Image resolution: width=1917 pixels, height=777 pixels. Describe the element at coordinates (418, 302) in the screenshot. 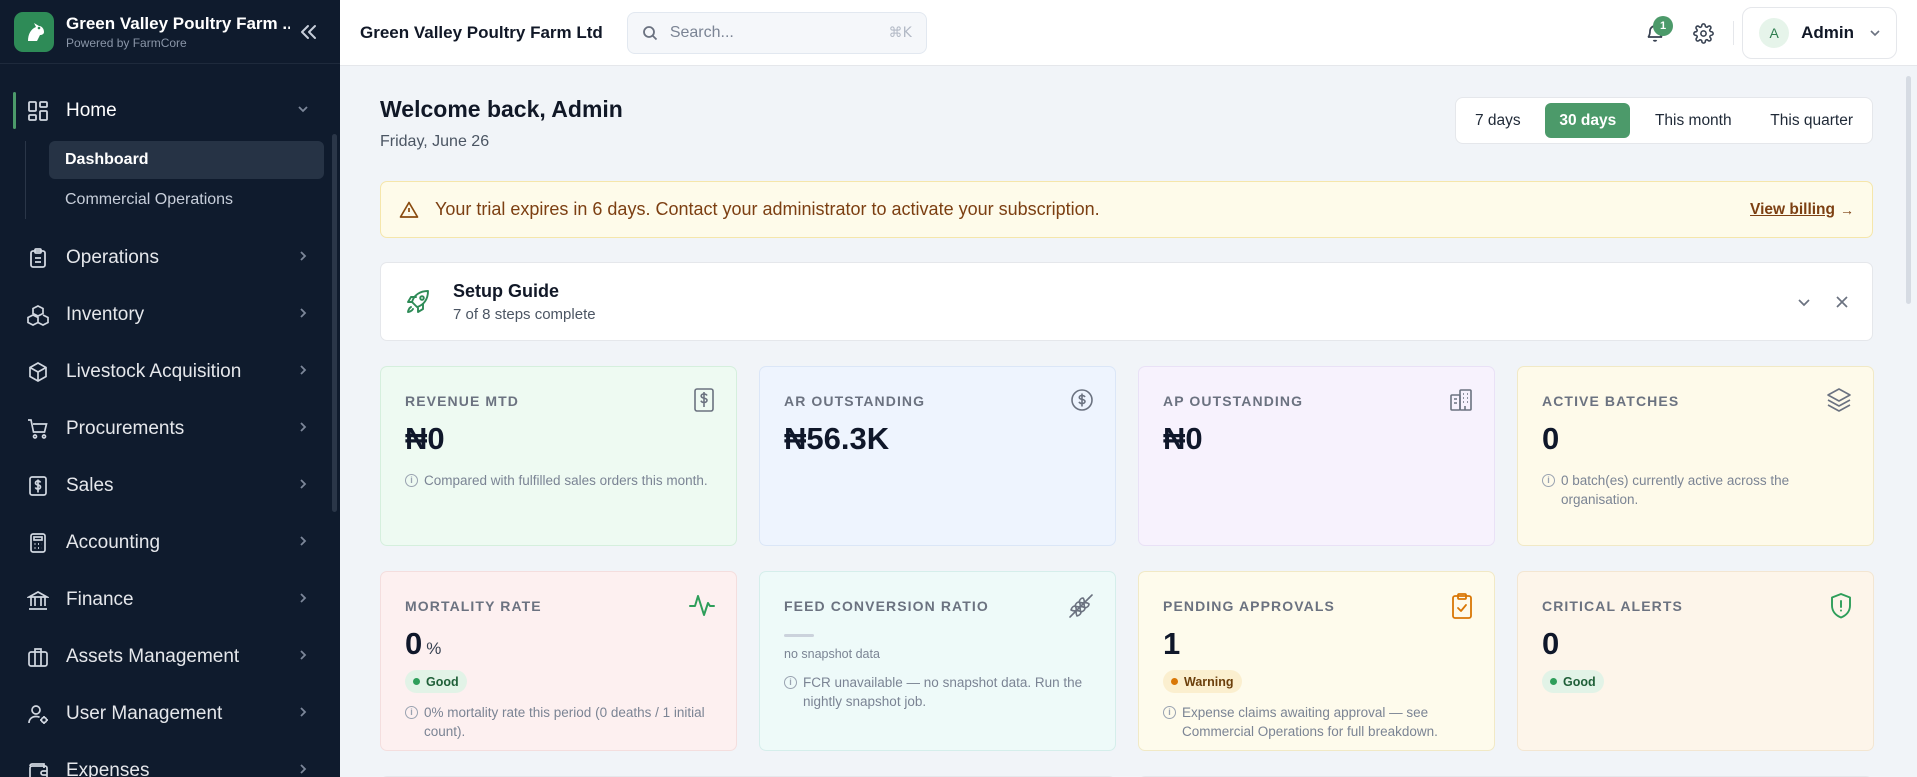

I see `rocket-icon` at that location.